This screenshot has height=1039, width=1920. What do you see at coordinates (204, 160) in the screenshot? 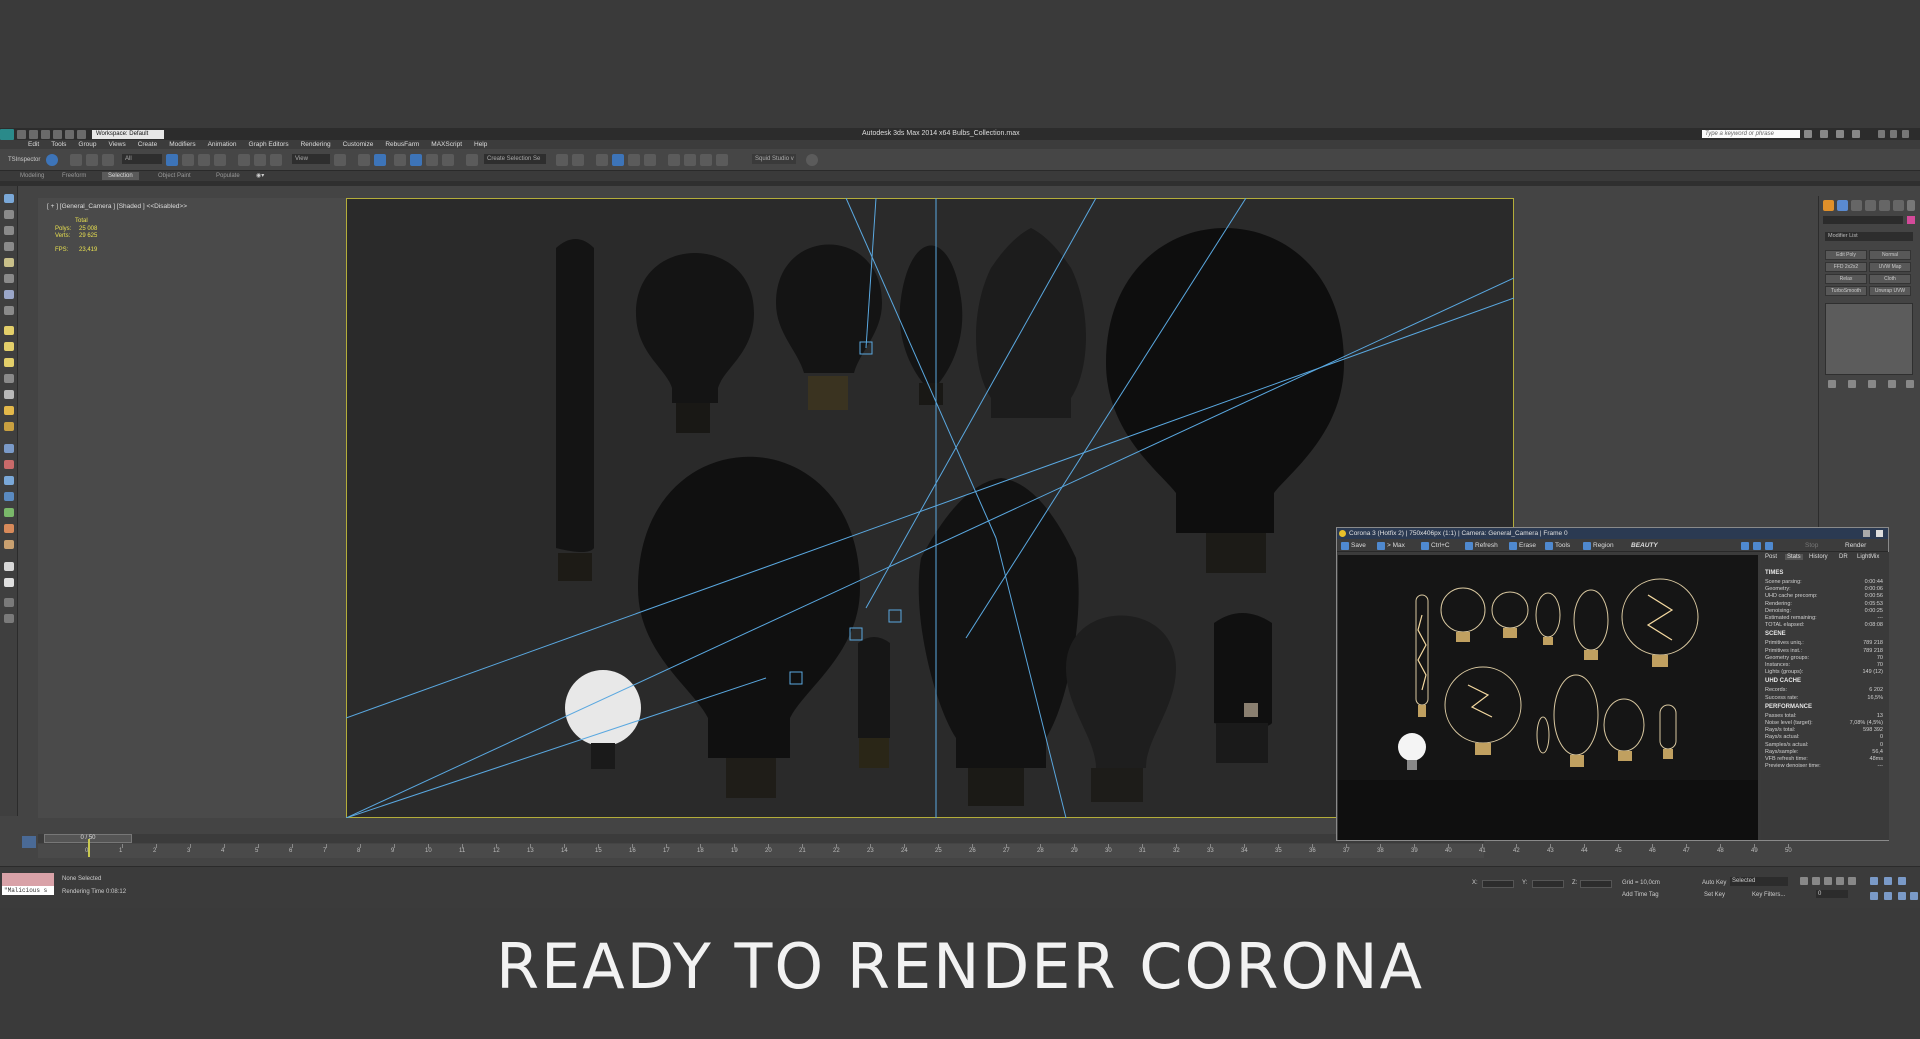
I see `rectangle-selection-icon` at bounding box center [204, 160].